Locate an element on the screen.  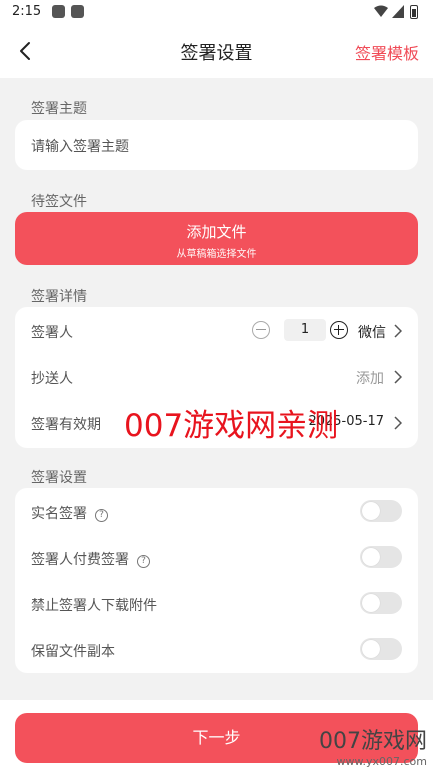
add-file-button: 添加文件 从草稿箱选择文件 is located at coordinates (216, 238).